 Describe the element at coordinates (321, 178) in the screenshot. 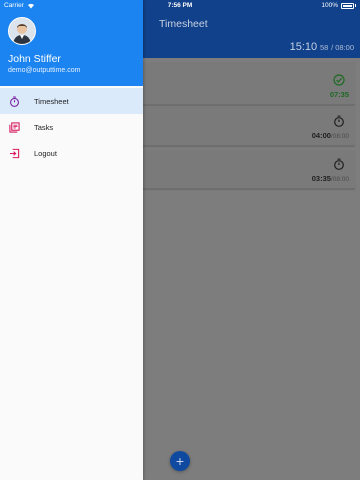

I see `card-worked: 03:35` at that location.